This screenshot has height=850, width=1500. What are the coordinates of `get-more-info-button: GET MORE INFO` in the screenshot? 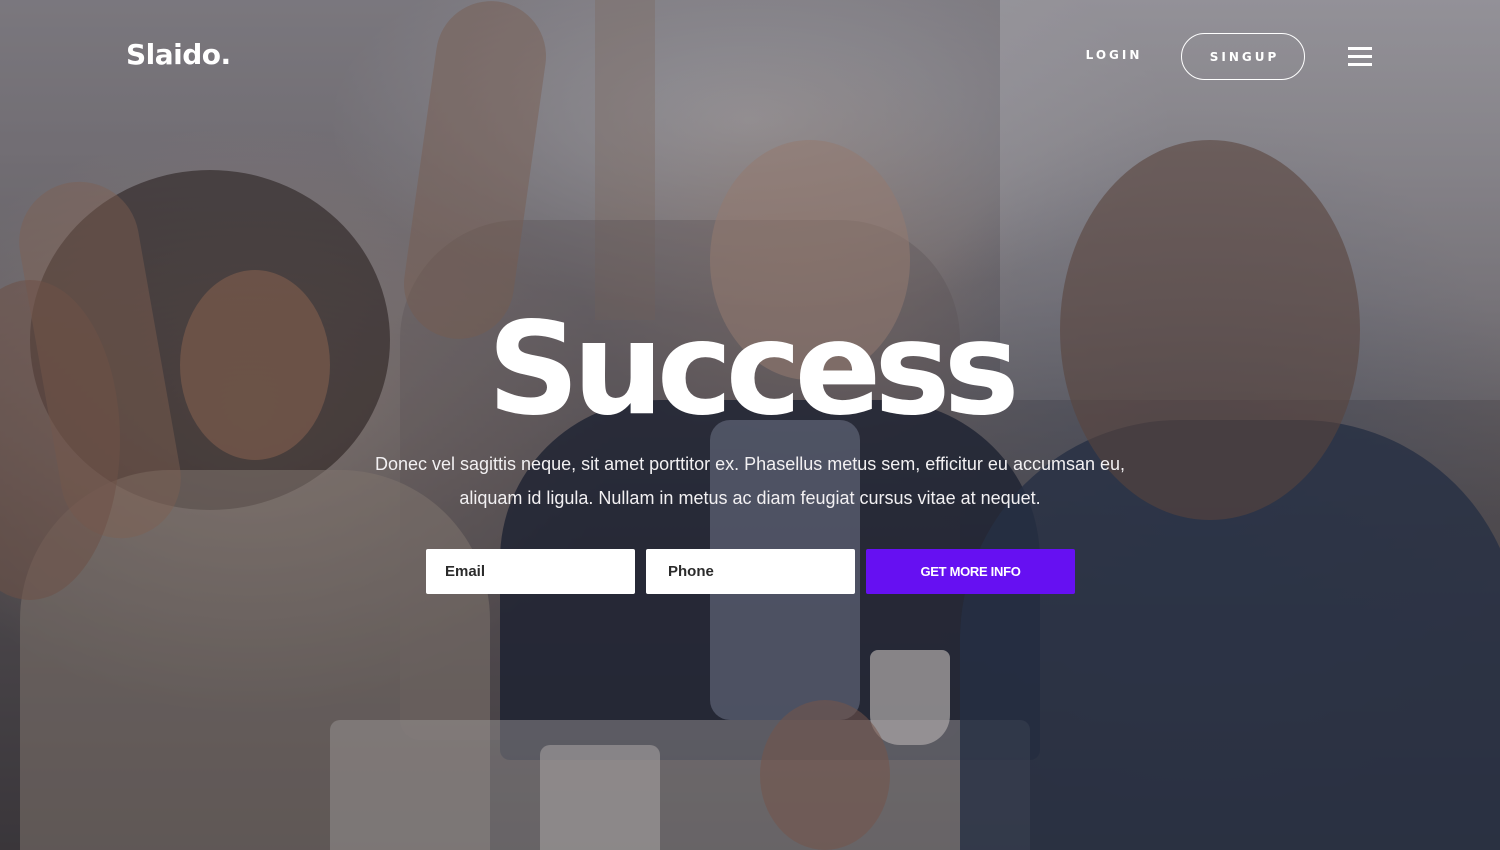 It's located at (970, 571).